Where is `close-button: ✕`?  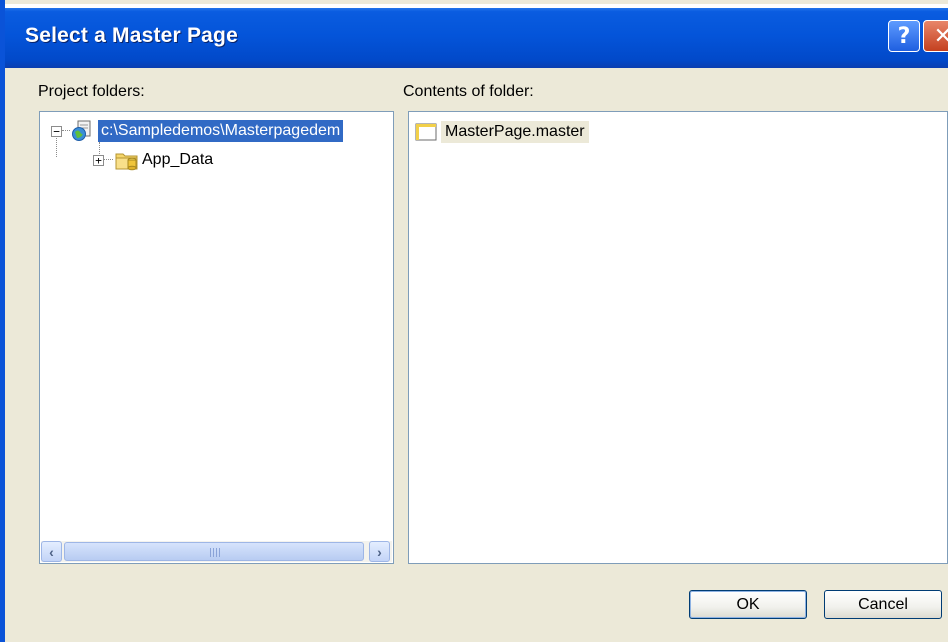 close-button: ✕ is located at coordinates (935, 36).